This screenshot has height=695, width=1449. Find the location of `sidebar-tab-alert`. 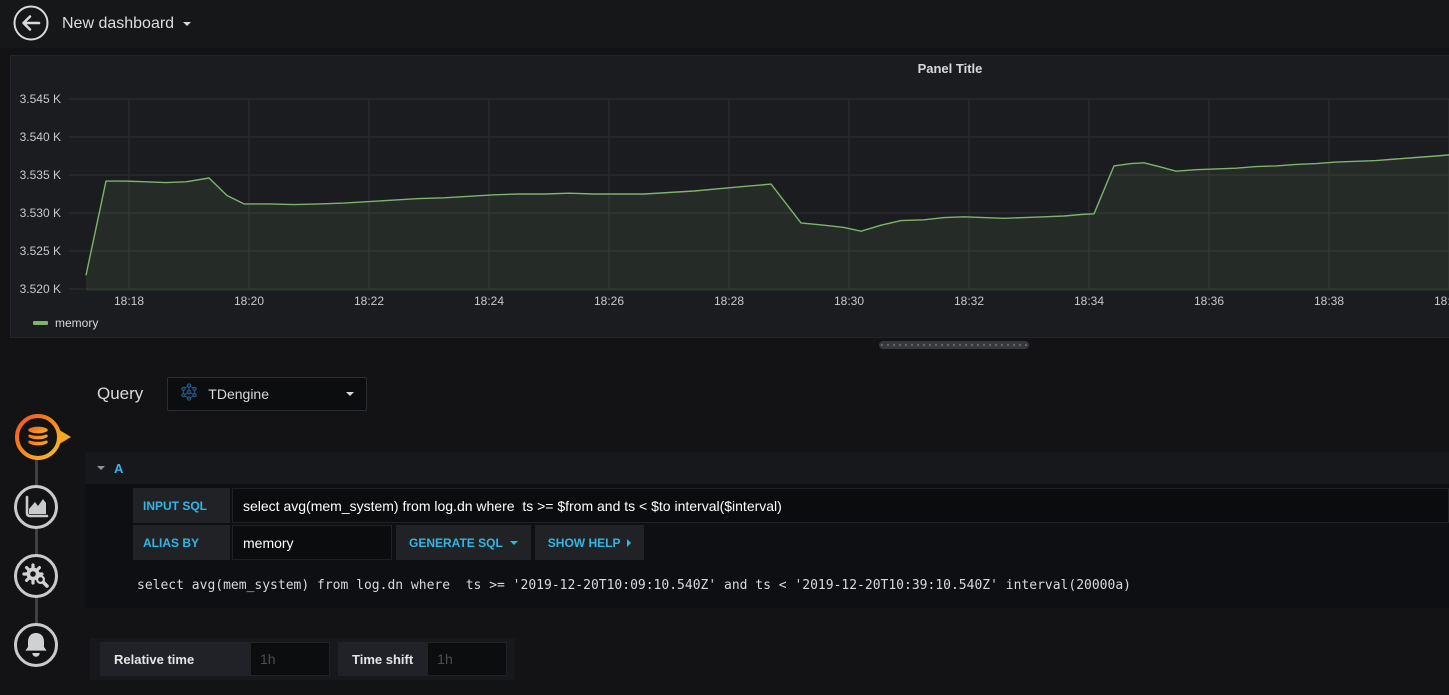

sidebar-tab-alert is located at coordinates (36, 646).